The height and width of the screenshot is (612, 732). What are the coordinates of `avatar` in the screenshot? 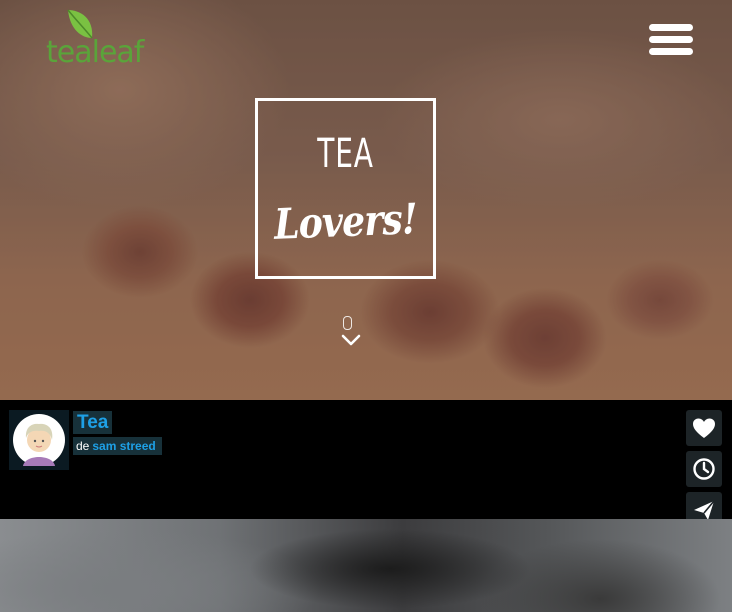 It's located at (39, 440).